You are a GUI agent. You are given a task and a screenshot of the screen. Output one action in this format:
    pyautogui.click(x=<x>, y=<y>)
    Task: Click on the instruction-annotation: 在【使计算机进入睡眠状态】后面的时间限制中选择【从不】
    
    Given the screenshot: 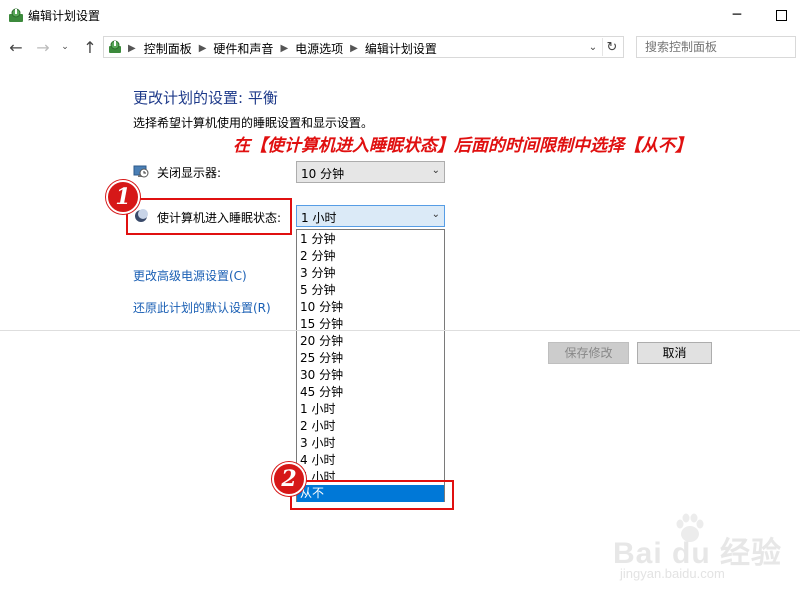 What is the action you would take?
    pyautogui.click(x=462, y=146)
    